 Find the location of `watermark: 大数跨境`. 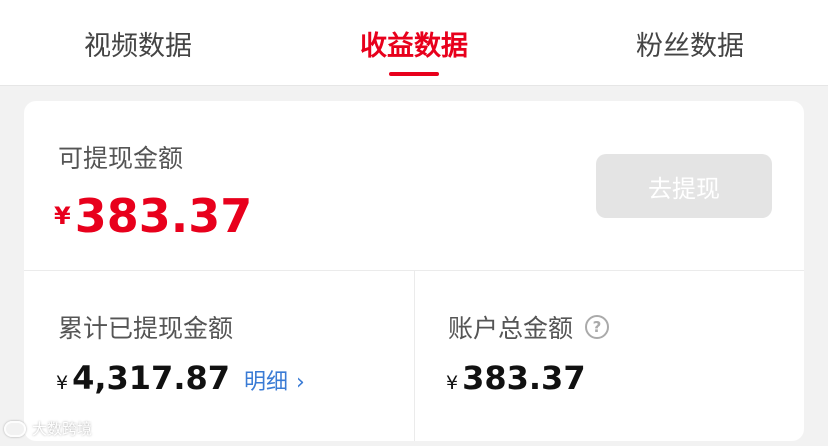

watermark: 大数跨境 is located at coordinates (48, 428).